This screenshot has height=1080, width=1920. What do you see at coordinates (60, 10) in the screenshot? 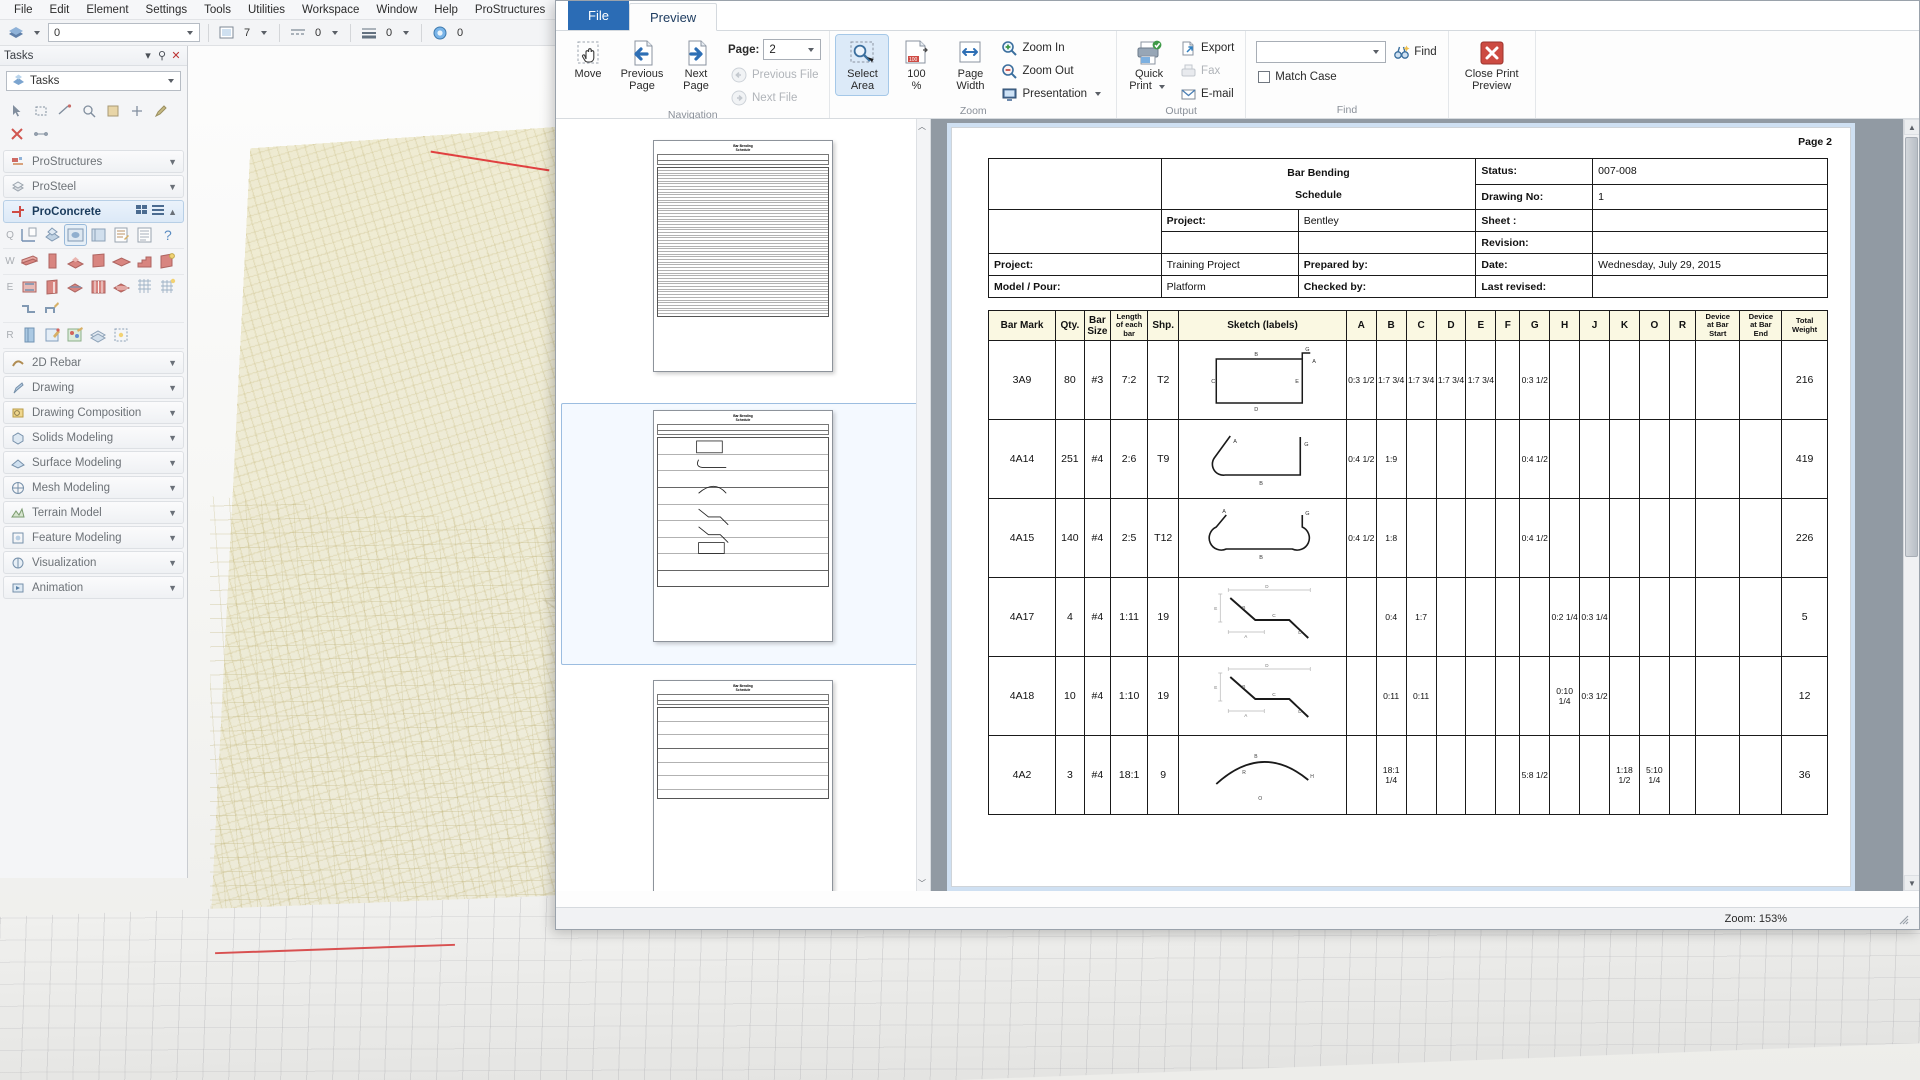
I see `menu-item-edit: Edit` at bounding box center [60, 10].